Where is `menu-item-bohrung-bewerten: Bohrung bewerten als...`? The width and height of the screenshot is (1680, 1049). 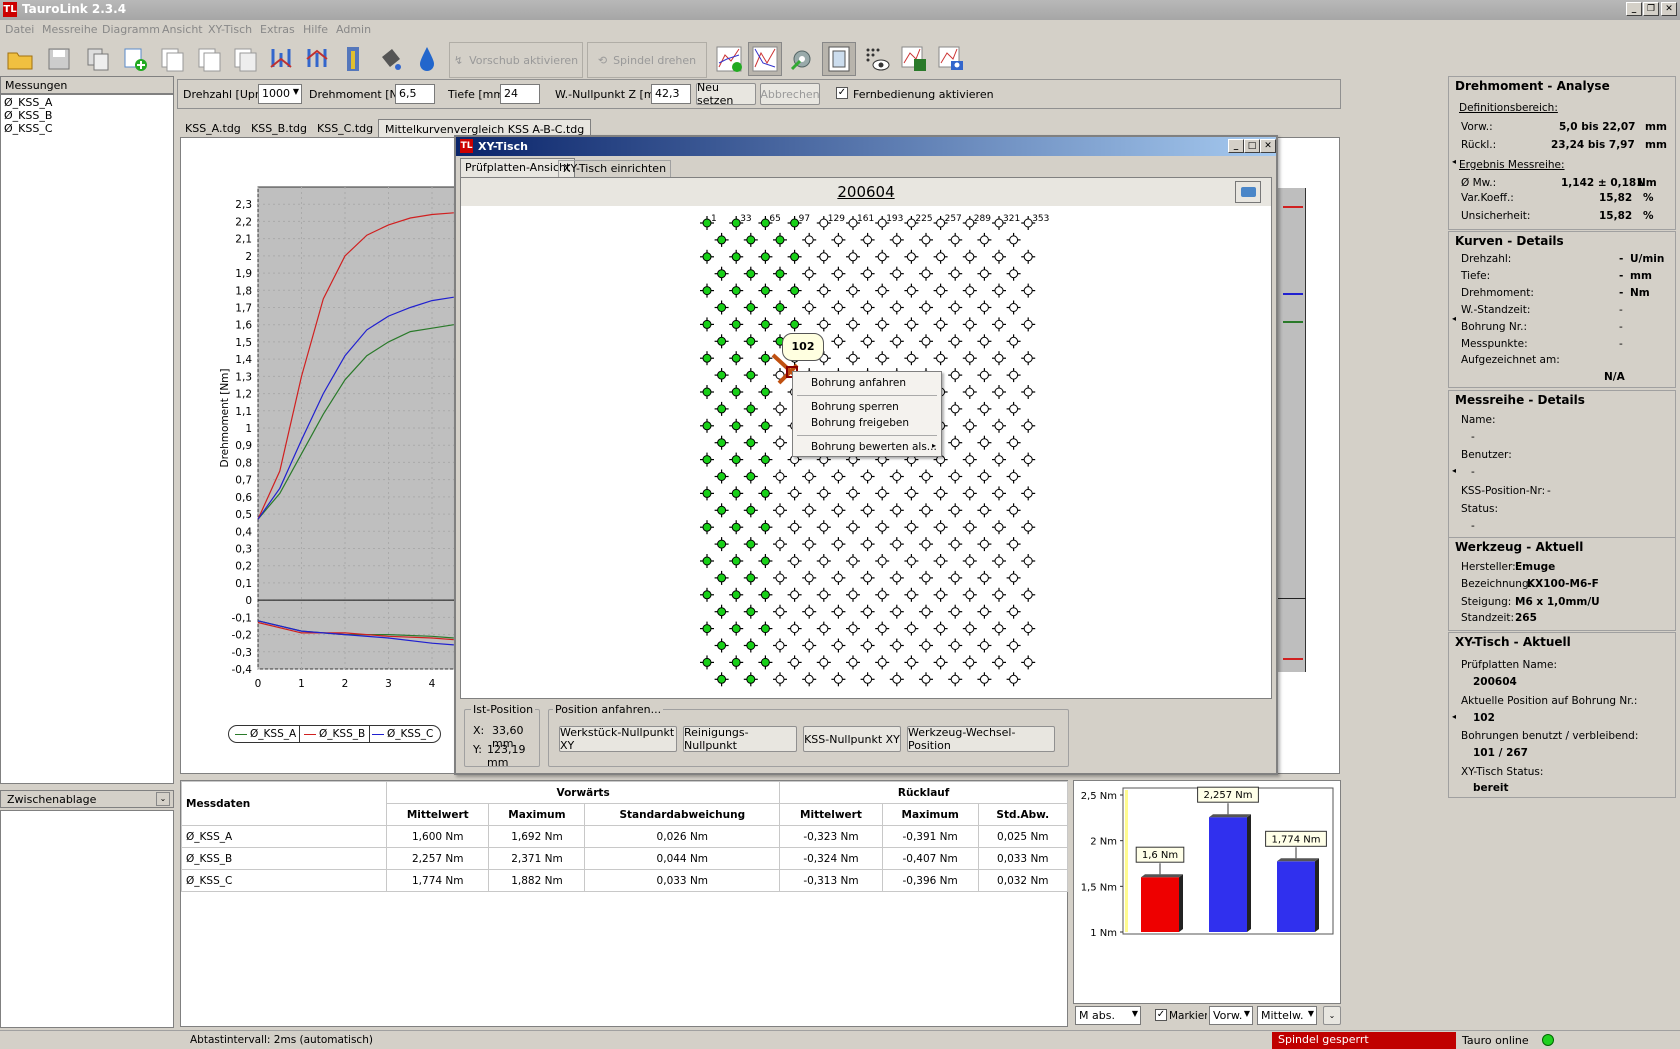 menu-item-bohrung-bewerten: Bohrung bewerten als... is located at coordinates (874, 447).